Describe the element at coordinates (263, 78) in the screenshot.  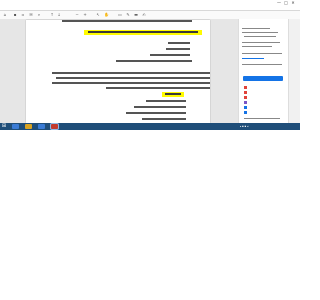
I see `export-button` at that location.